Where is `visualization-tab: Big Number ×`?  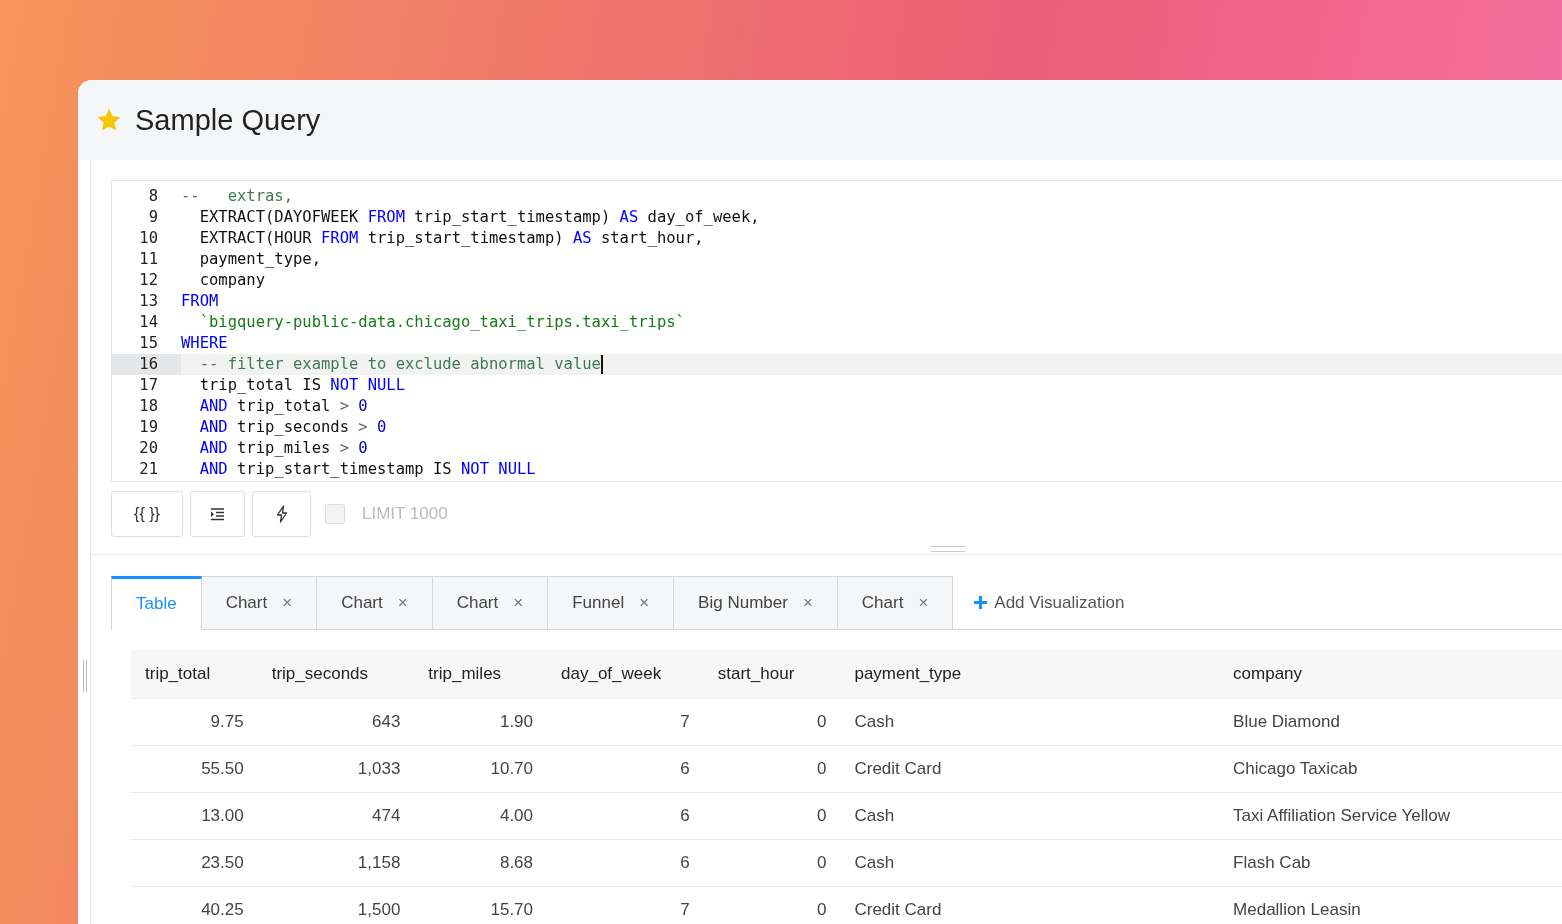 visualization-tab: Big Number × is located at coordinates (756, 603).